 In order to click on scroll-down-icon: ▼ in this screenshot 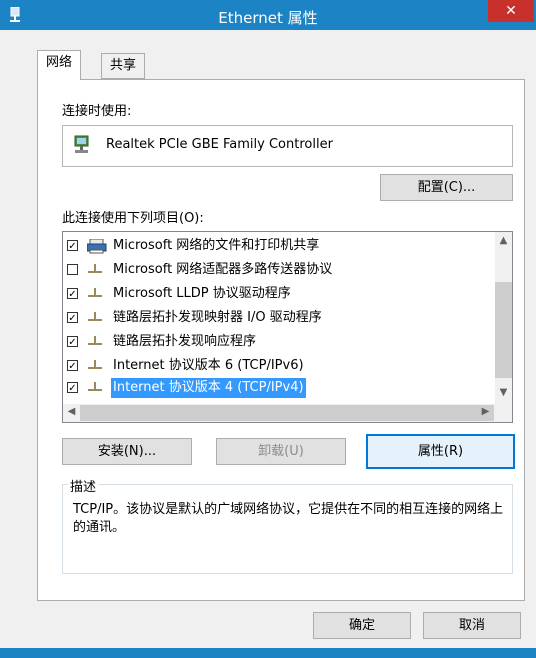, I will do `click(503, 392)`.